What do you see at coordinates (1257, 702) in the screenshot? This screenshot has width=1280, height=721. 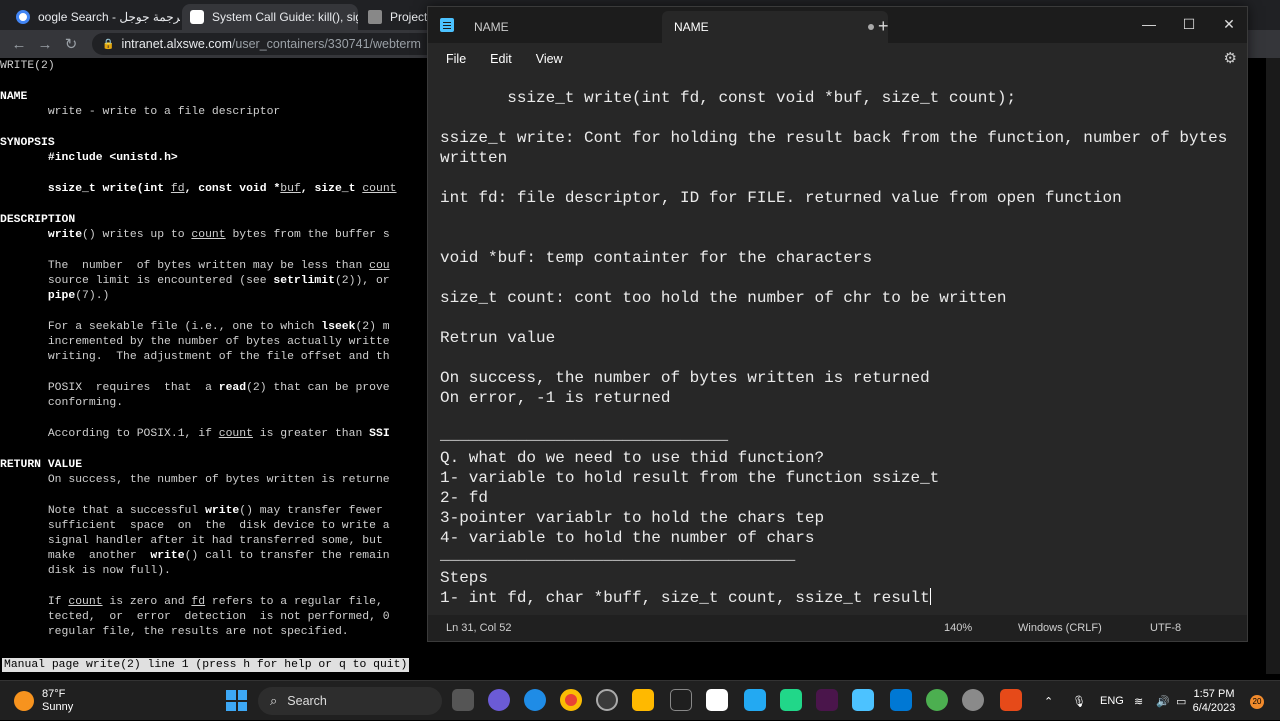 I see `notification-badge: 20` at bounding box center [1257, 702].